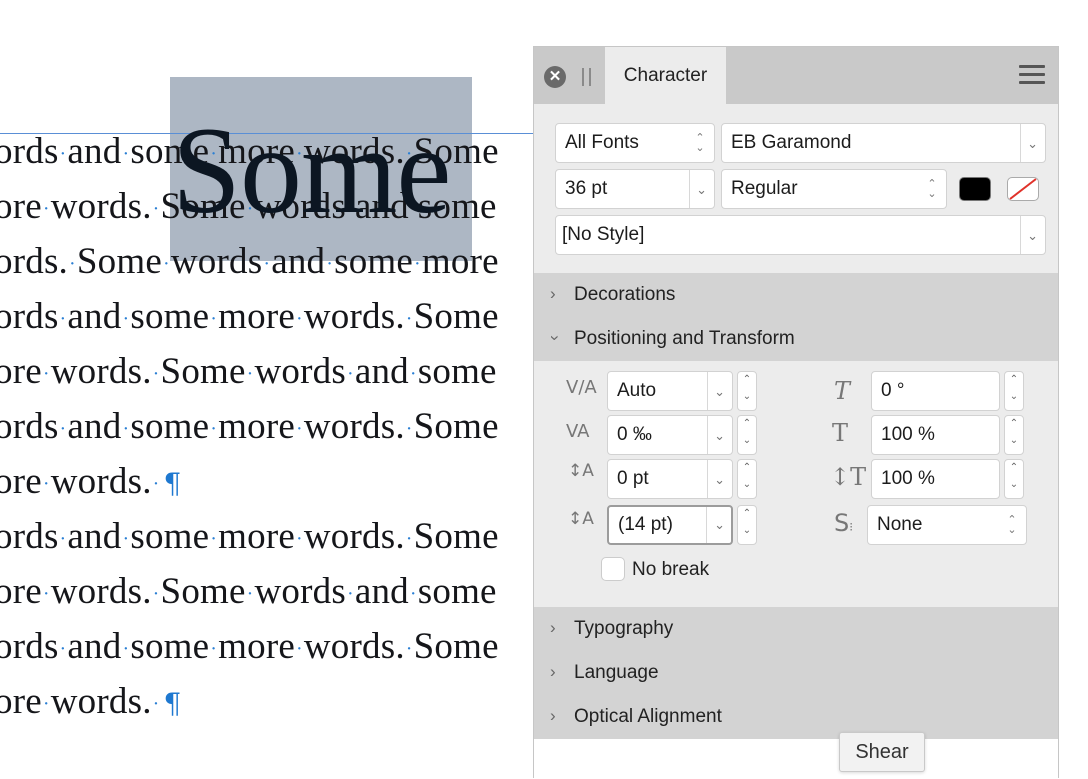 The height and width of the screenshot is (779, 1088). I want to click on baseline-shift-stepper: ⌃ ⌄, so click(747, 479).